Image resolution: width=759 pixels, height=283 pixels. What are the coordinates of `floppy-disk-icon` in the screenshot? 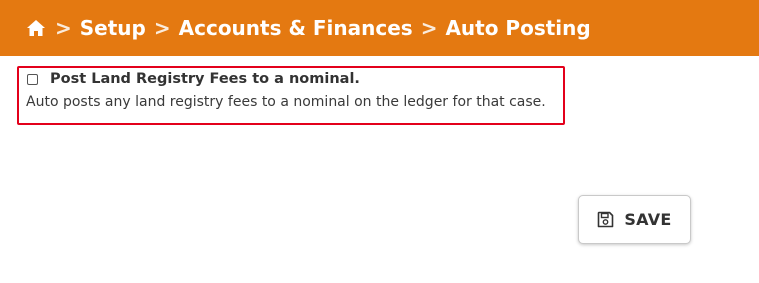 It's located at (605, 219).